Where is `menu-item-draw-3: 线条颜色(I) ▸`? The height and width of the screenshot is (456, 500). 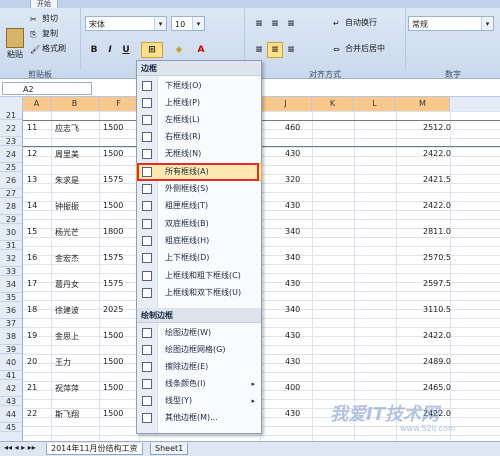 menu-item-draw-3: 线条颜色(I) ▸ is located at coordinates (199, 384).